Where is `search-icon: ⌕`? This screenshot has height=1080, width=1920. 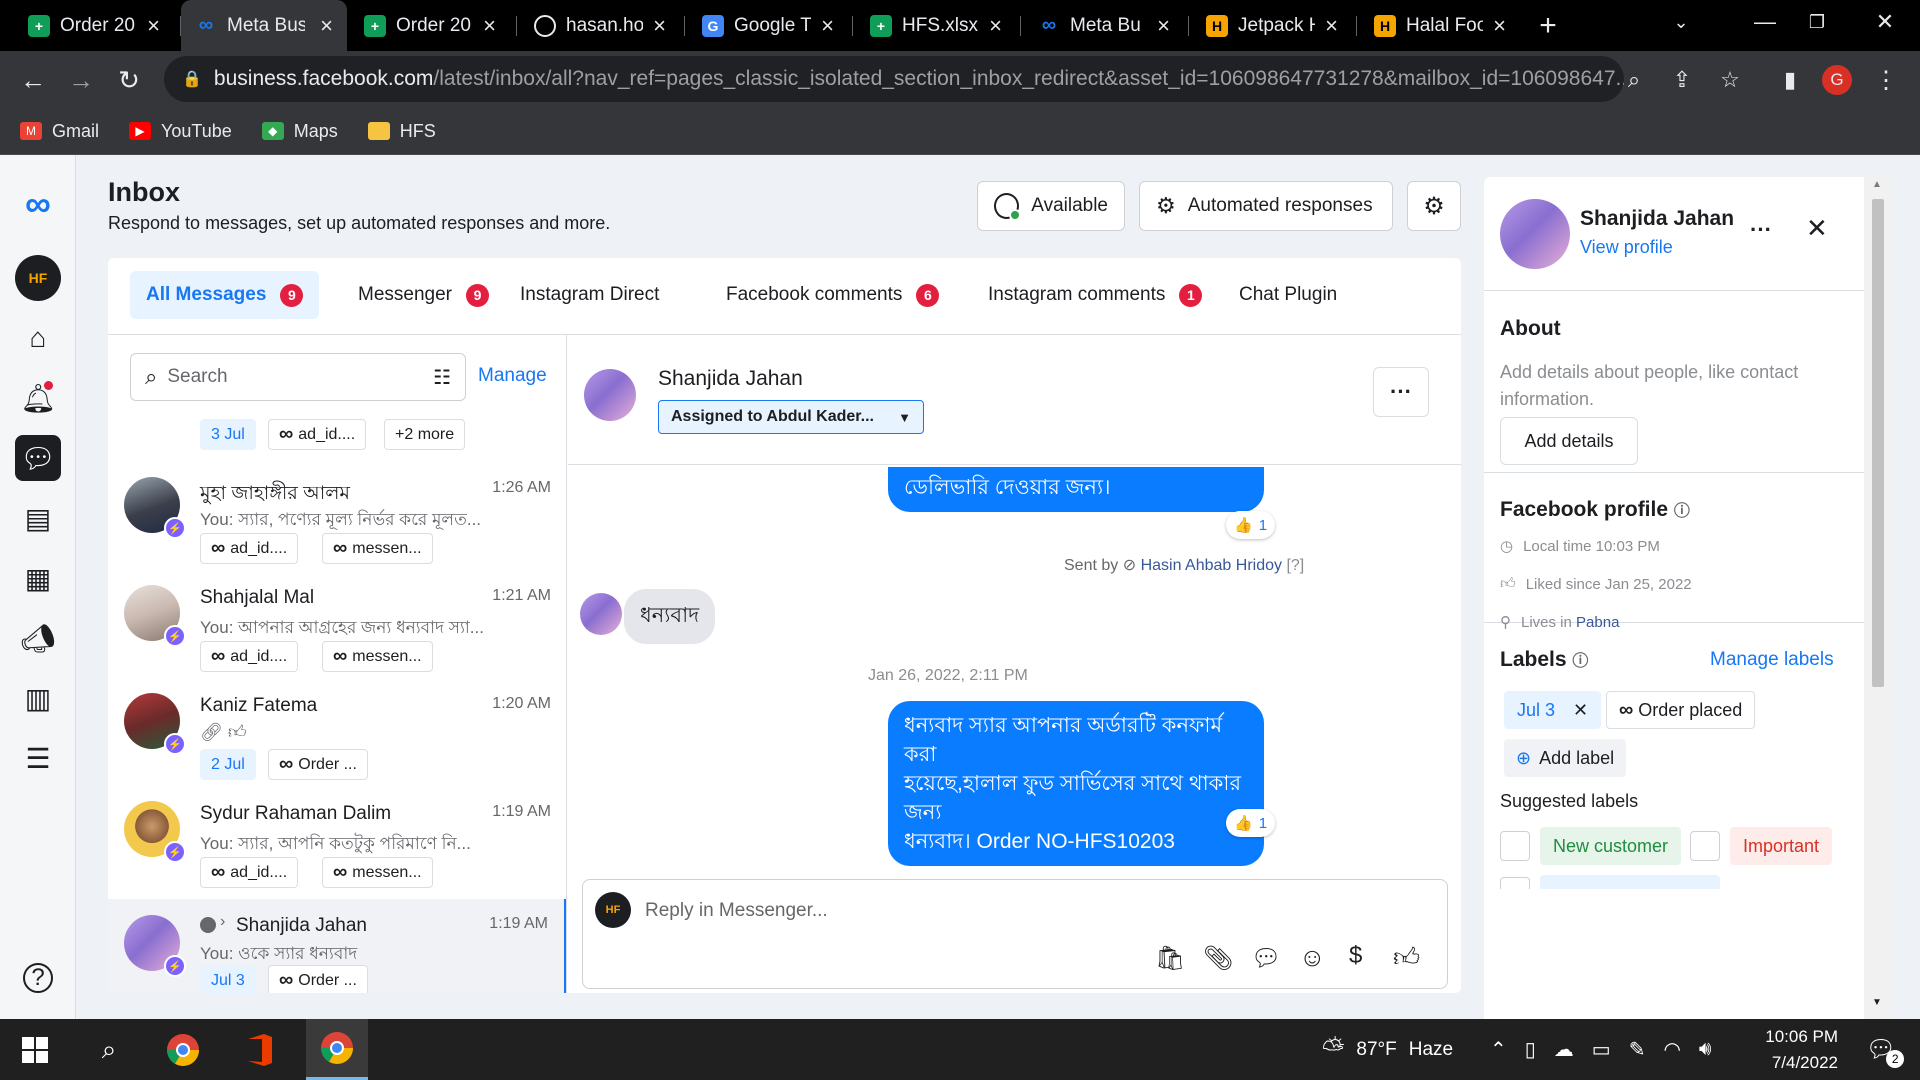
search-icon: ⌕ is located at coordinates (109, 1049).